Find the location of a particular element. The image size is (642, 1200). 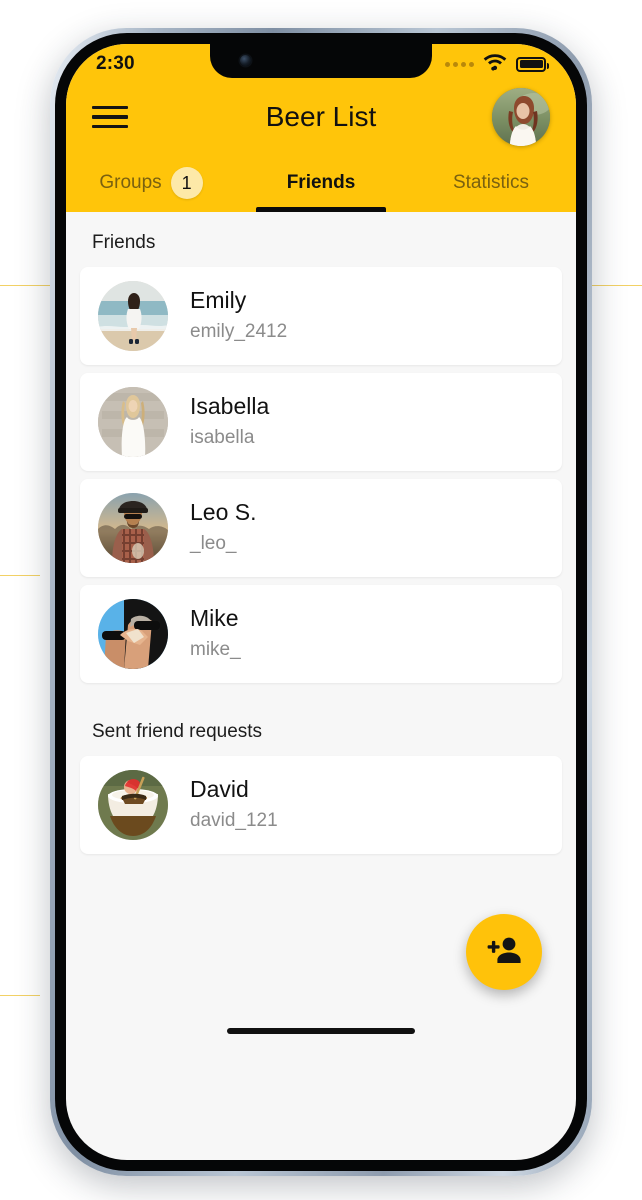

friend-username: mike_ is located at coordinates (215, 650).